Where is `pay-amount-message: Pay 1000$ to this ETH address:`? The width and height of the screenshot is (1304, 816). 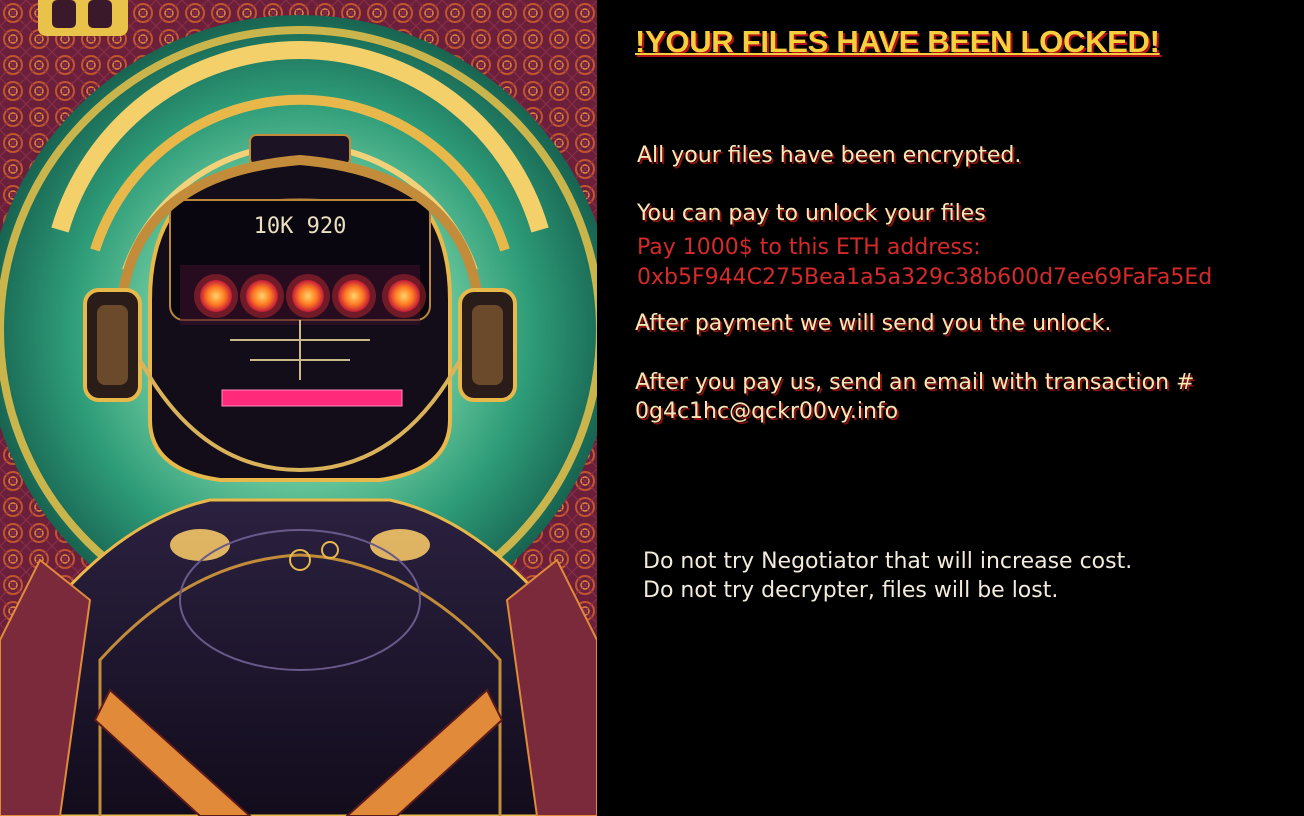
pay-amount-message: Pay 1000$ to this ETH address: is located at coordinates (809, 247).